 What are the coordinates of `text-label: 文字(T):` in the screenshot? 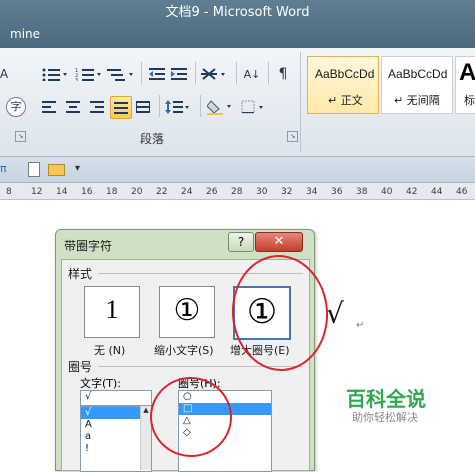 It's located at (101, 383).